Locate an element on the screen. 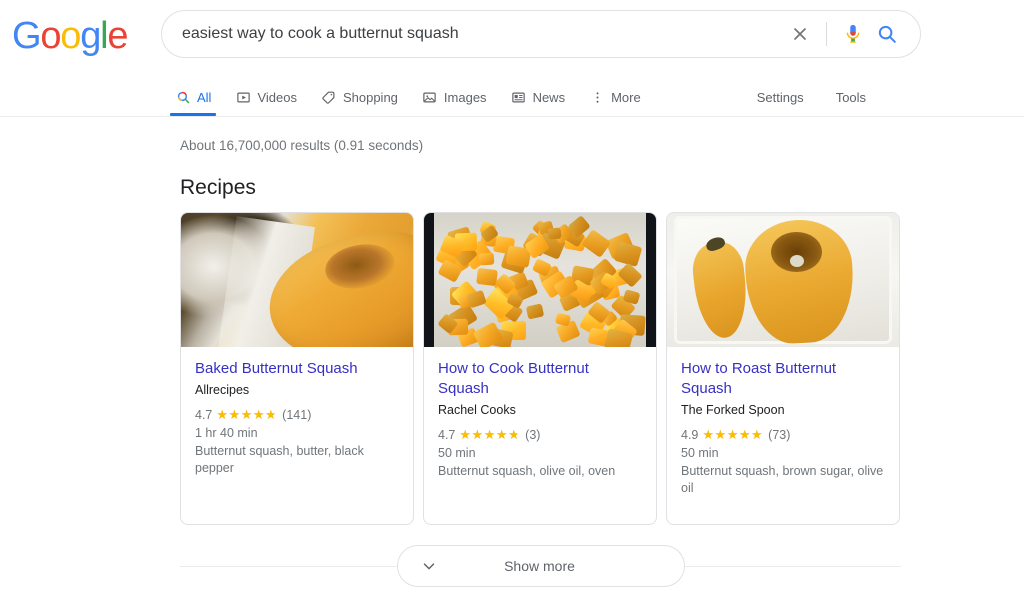 The image size is (1024, 598). search-tools: Settings Tools is located at coordinates (827, 97).